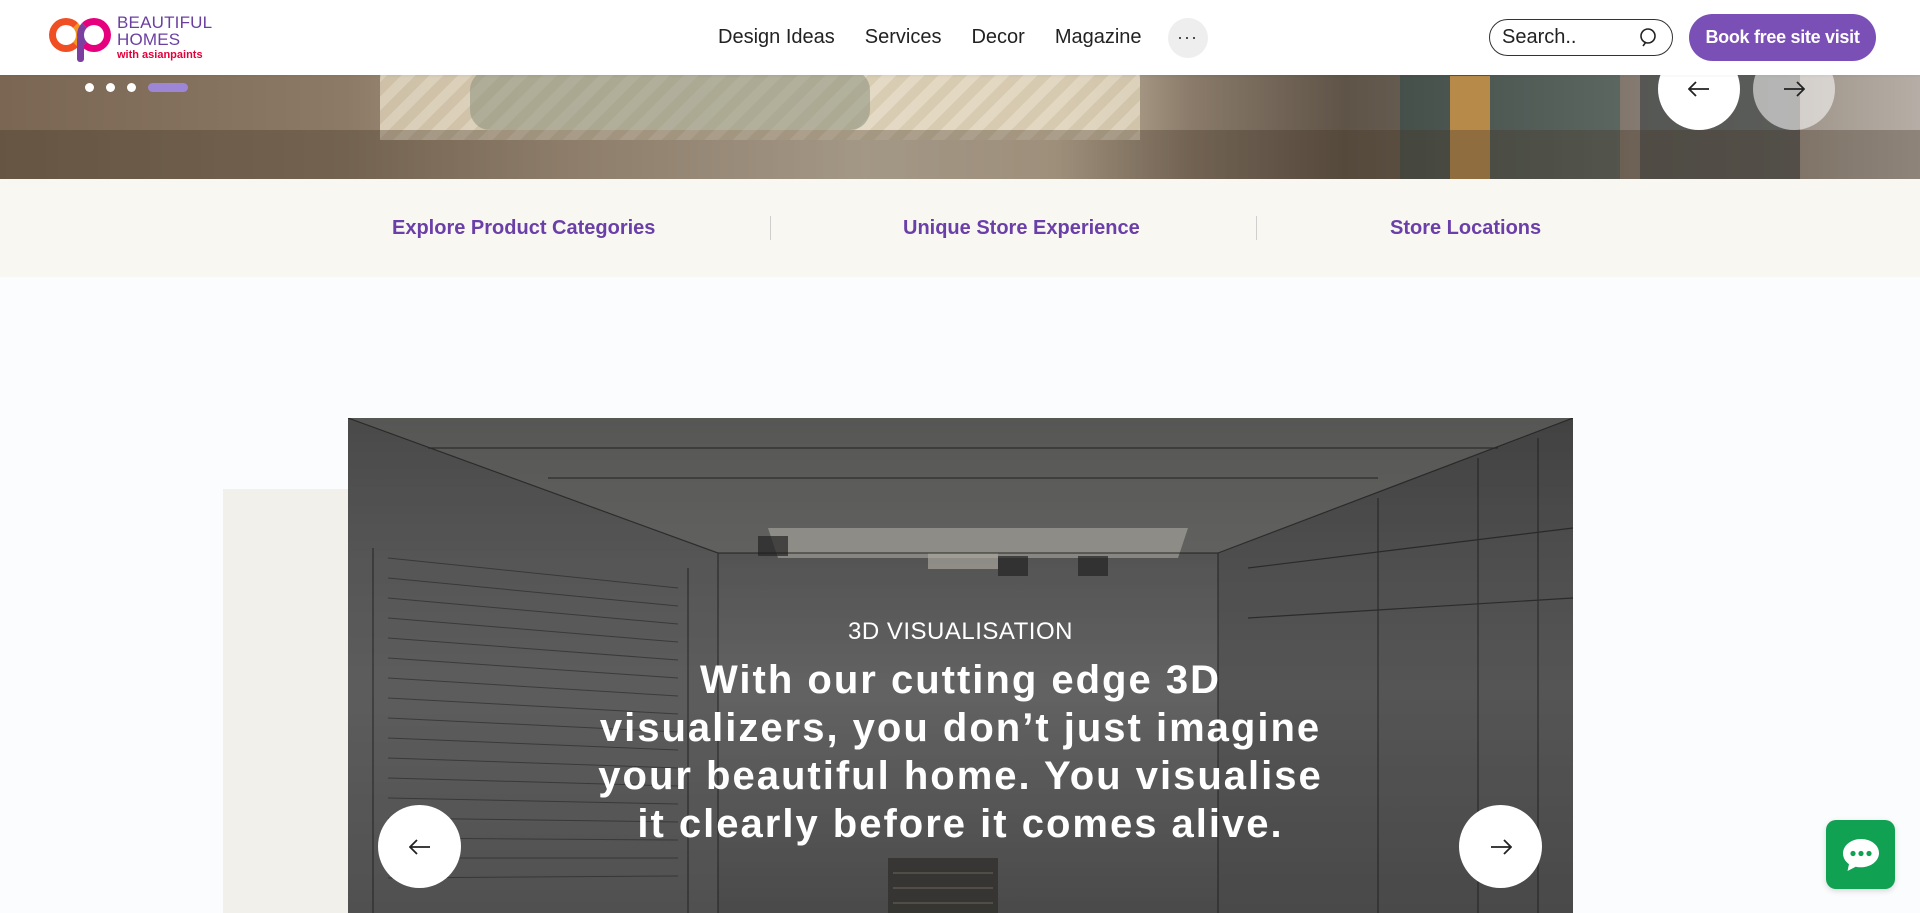  I want to click on nav-decor: Decor, so click(997, 37).